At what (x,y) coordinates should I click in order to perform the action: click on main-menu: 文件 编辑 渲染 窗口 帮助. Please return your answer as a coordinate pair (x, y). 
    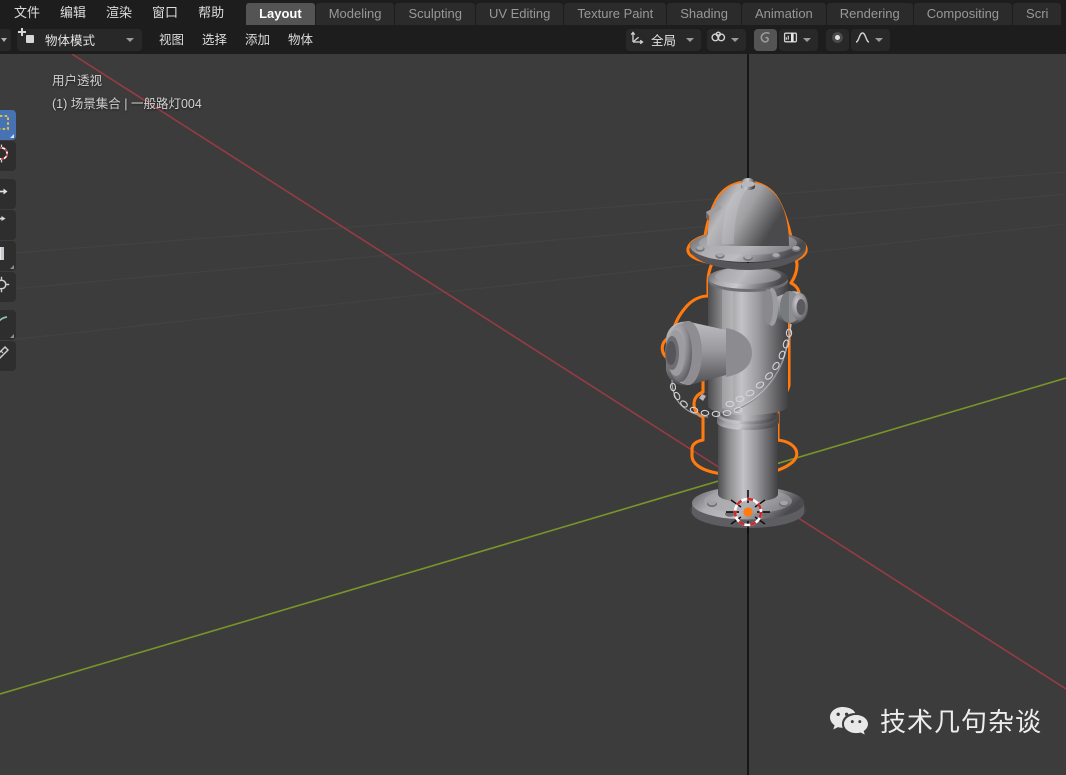
    Looking at the image, I should click on (117, 12).